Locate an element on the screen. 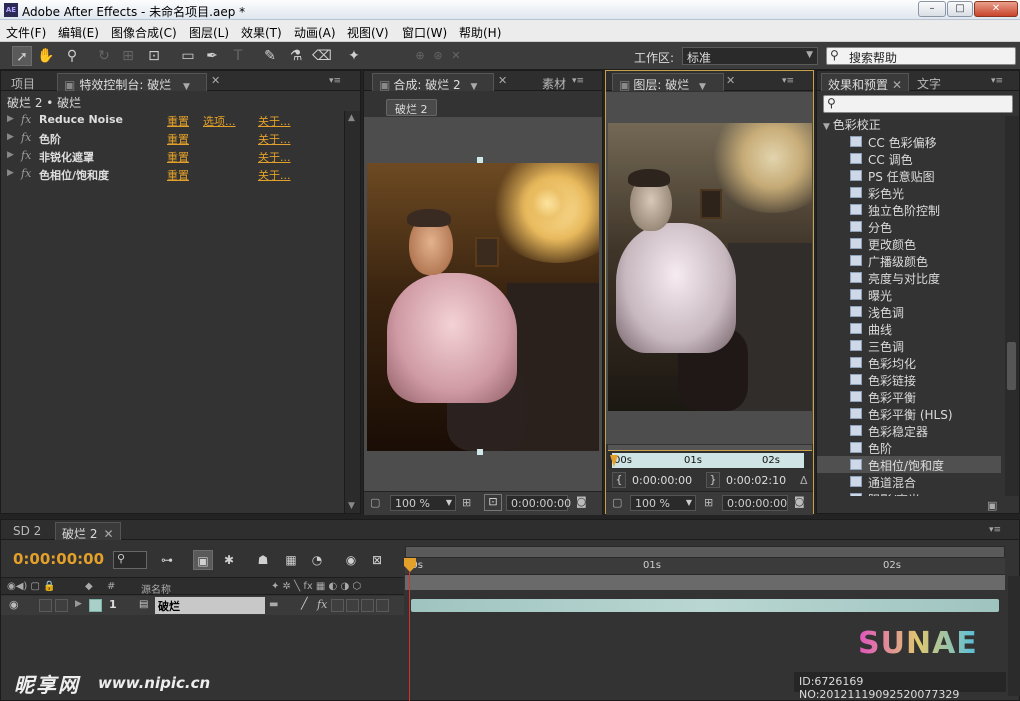 The image size is (1020, 701). close-button: ✕ is located at coordinates (996, 9).